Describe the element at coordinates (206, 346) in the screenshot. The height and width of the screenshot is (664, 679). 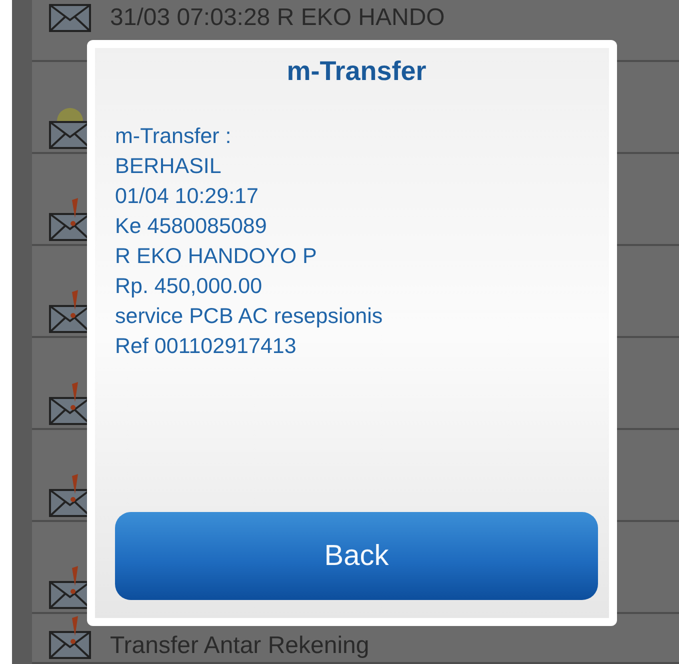
I see `message-line: Ref 001102917413` at that location.